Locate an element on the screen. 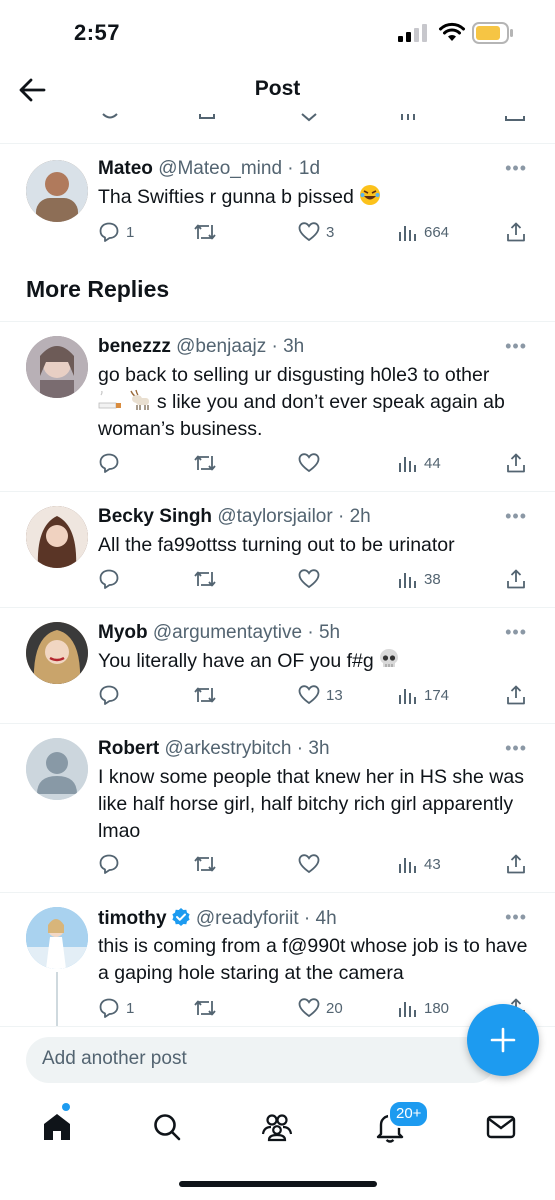 This screenshot has width=555, height=1200. post-time: 5h is located at coordinates (329, 632).